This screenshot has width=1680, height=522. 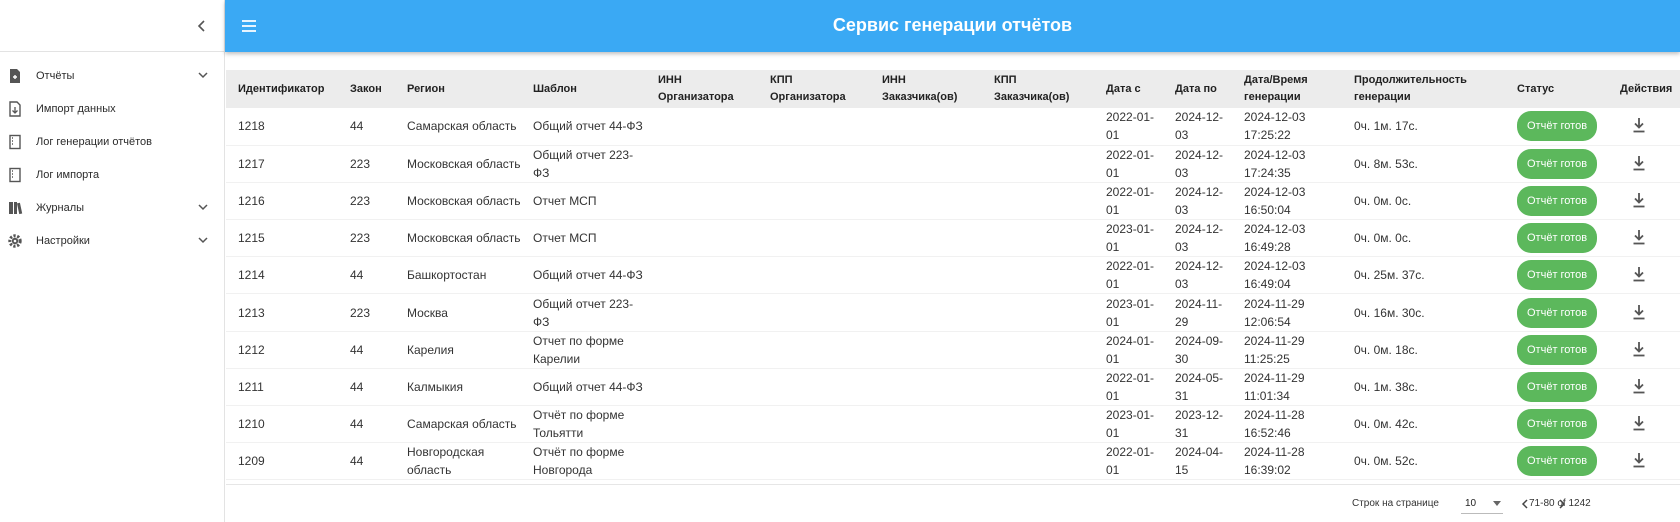 I want to click on column-header: Статус, so click(x=1556, y=89).